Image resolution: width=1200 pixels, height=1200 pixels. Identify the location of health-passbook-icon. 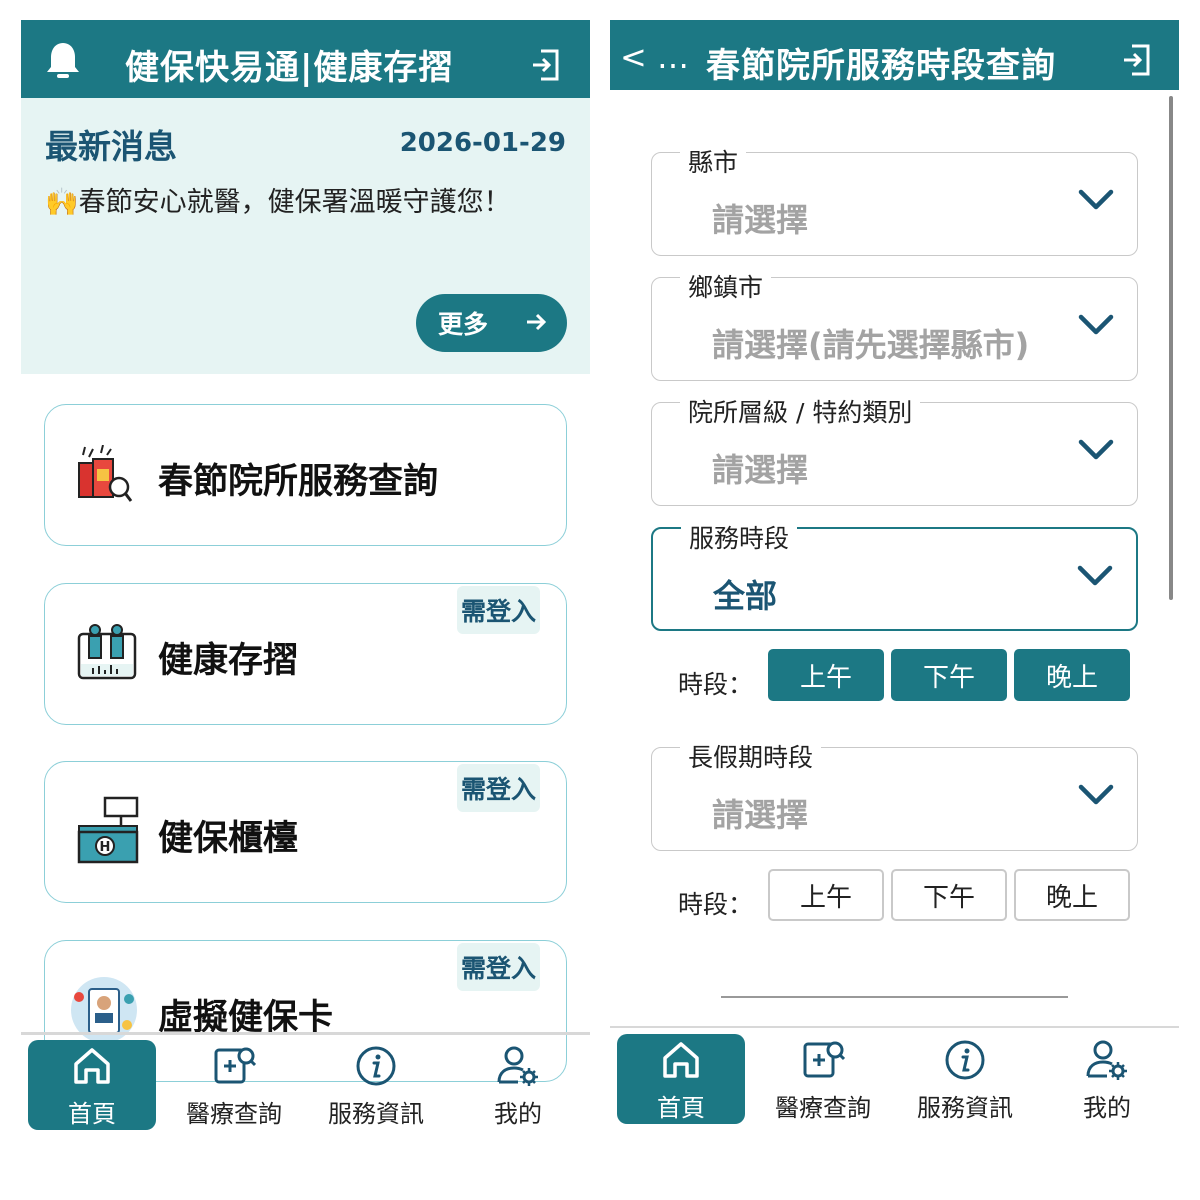
(107, 652).